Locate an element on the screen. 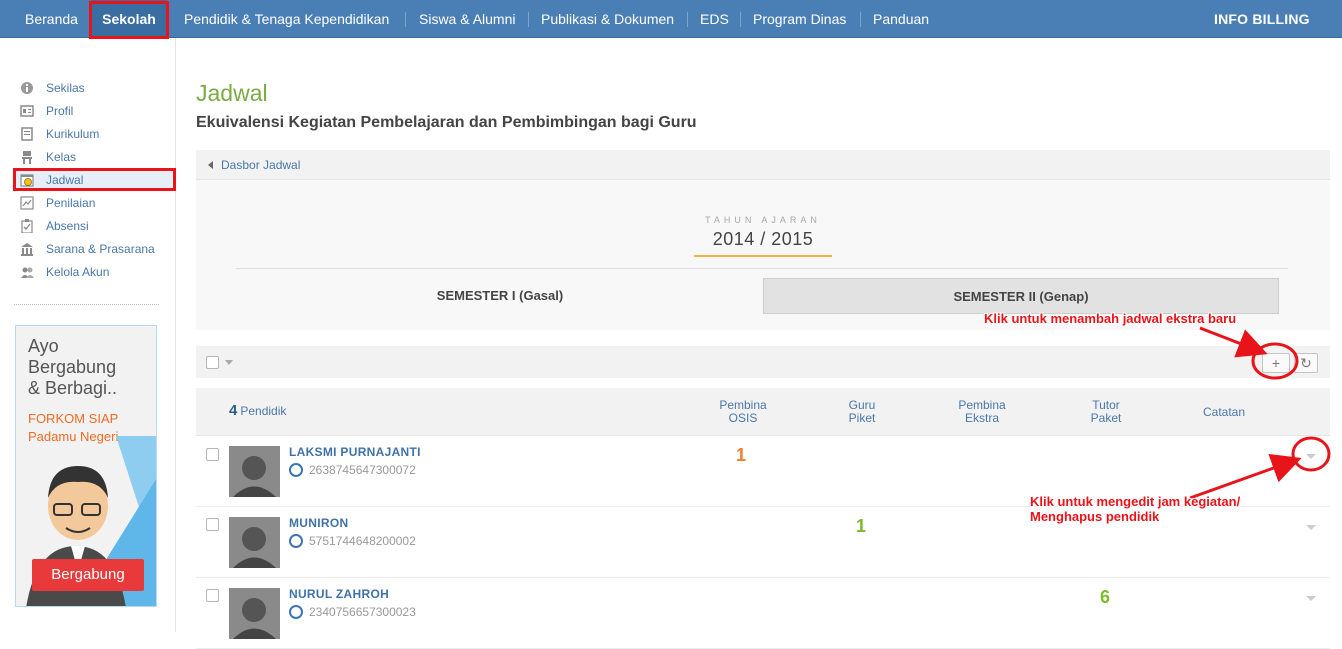 The width and height of the screenshot is (1342, 649). plus-icon: + is located at coordinates (1276, 363).